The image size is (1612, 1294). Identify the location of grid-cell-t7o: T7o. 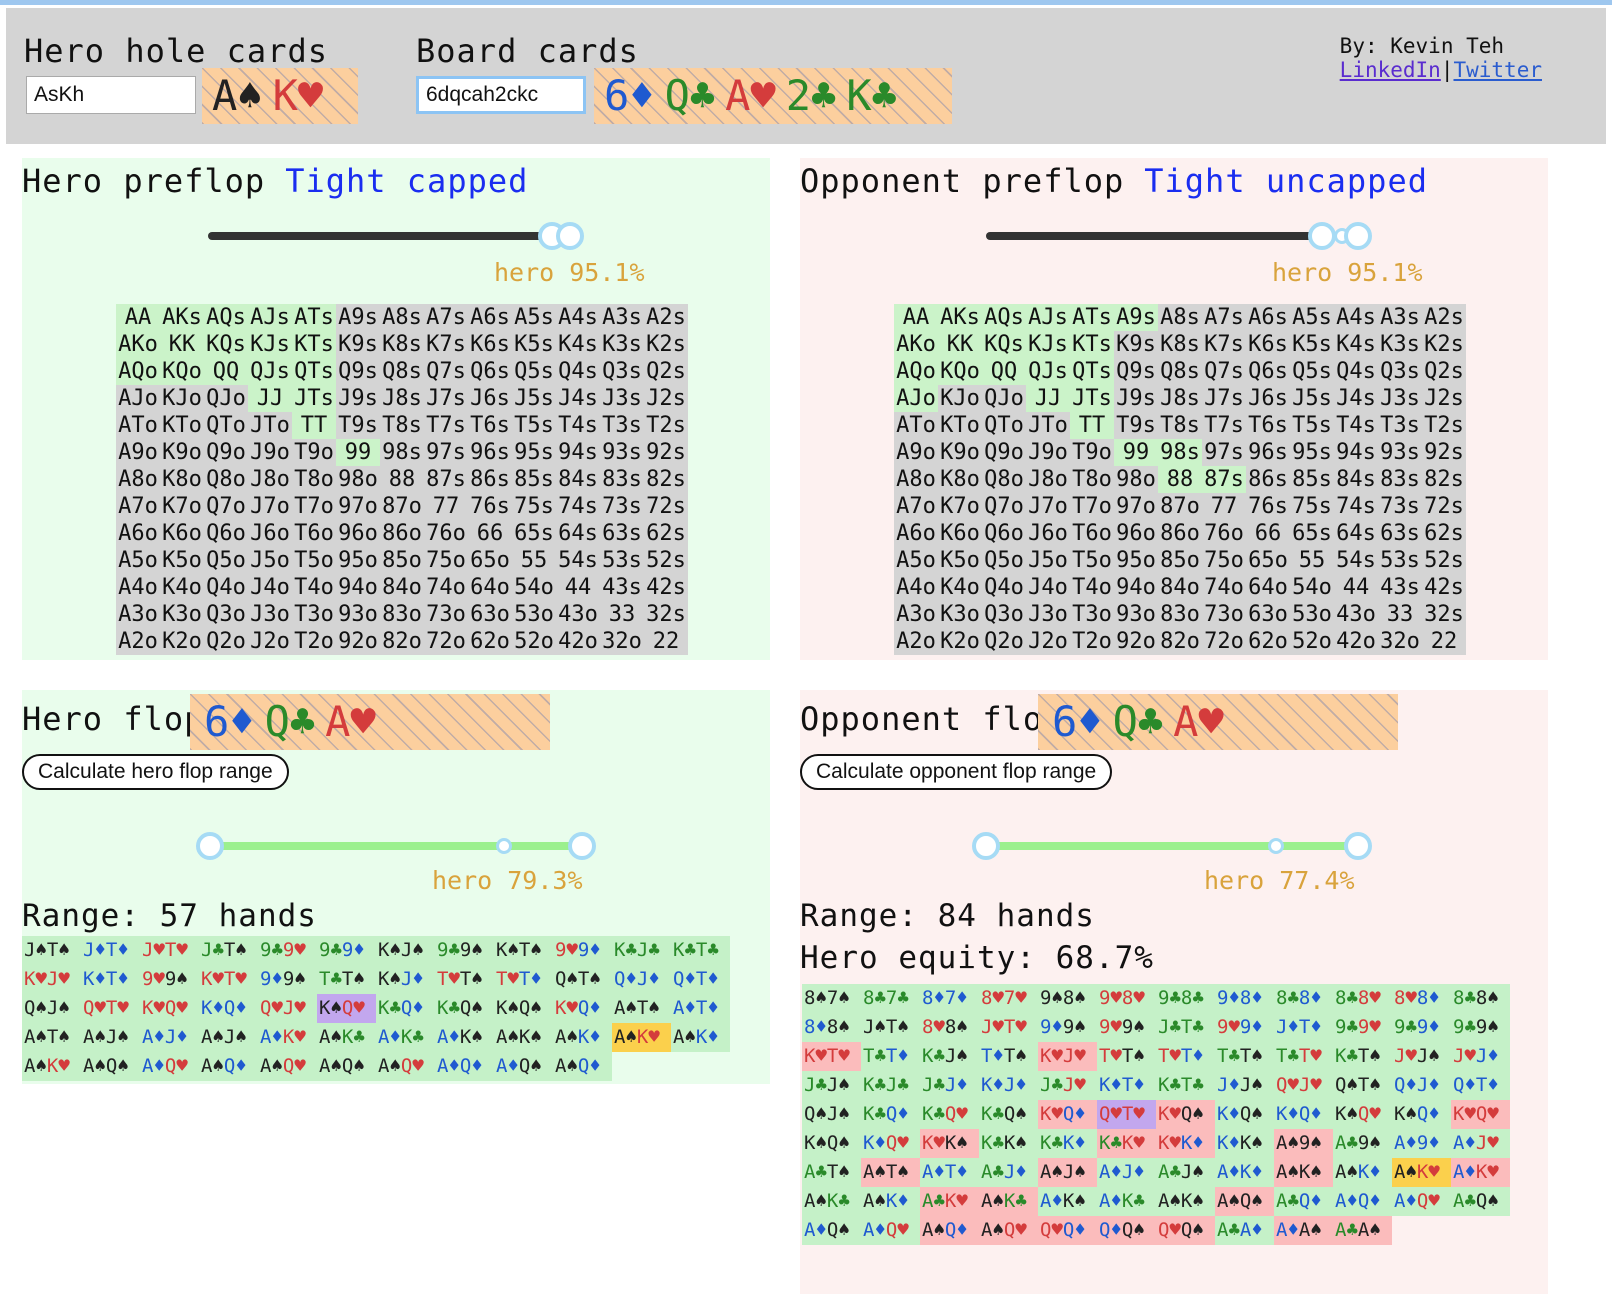
(1092, 506).